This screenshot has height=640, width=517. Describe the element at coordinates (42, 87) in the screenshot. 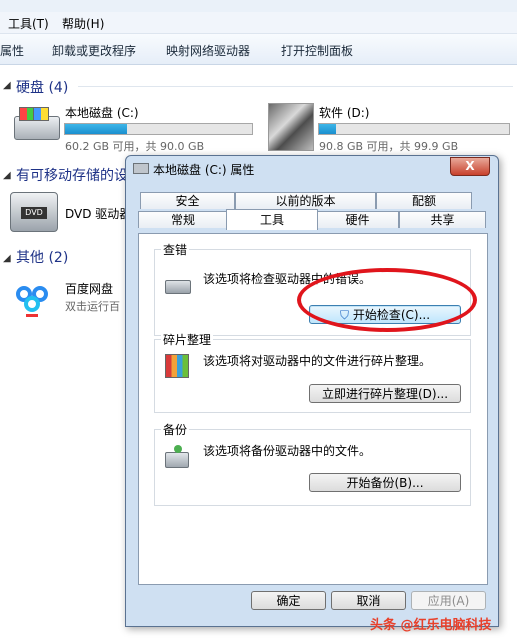

I see `group-hard-disk: 硬盘 (4)` at that location.